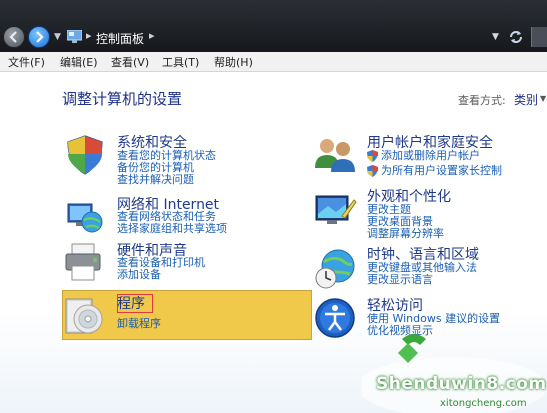  Describe the element at coordinates (278, 37) in the screenshot. I see `address-bar: ▸ 控制面板 ▸` at that location.